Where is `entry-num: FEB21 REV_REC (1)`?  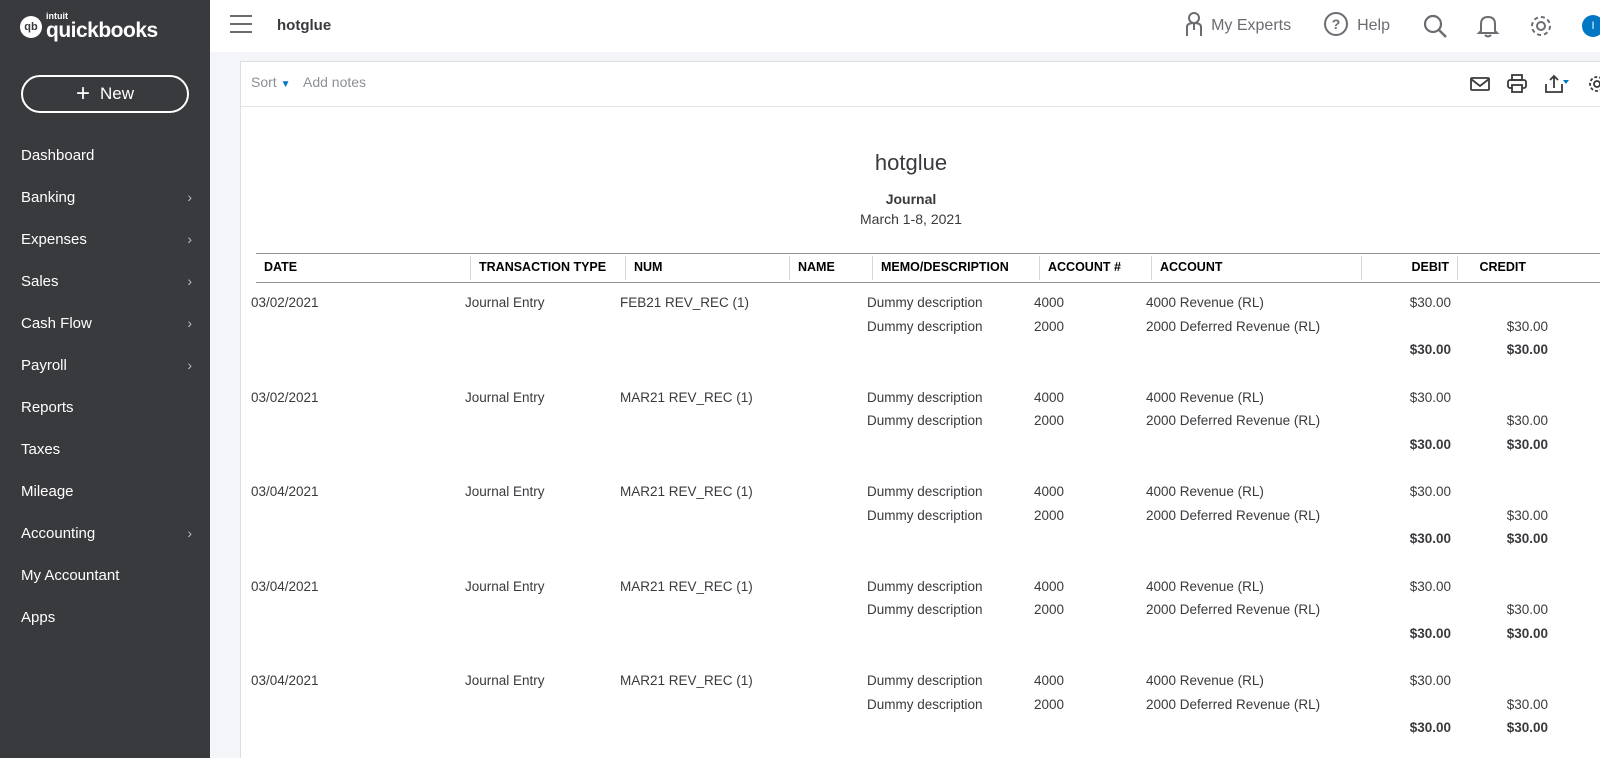 entry-num: FEB21 REV_REC (1) is located at coordinates (684, 302).